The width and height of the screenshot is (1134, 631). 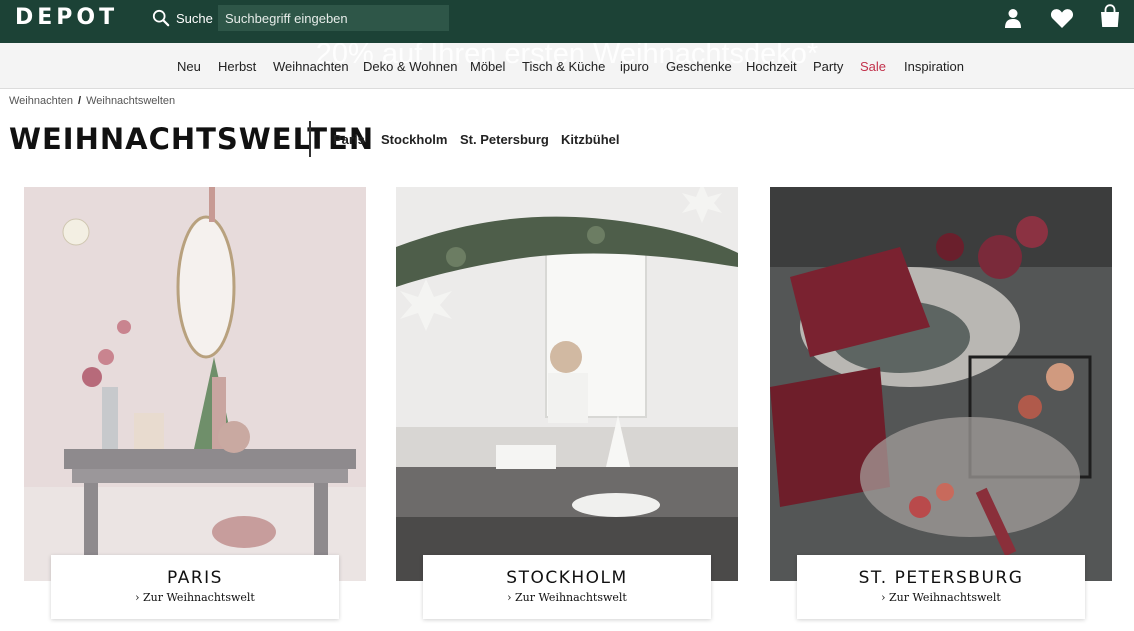 What do you see at coordinates (634, 66) in the screenshot?
I see `nav-item-ipuro: ipuro` at bounding box center [634, 66].